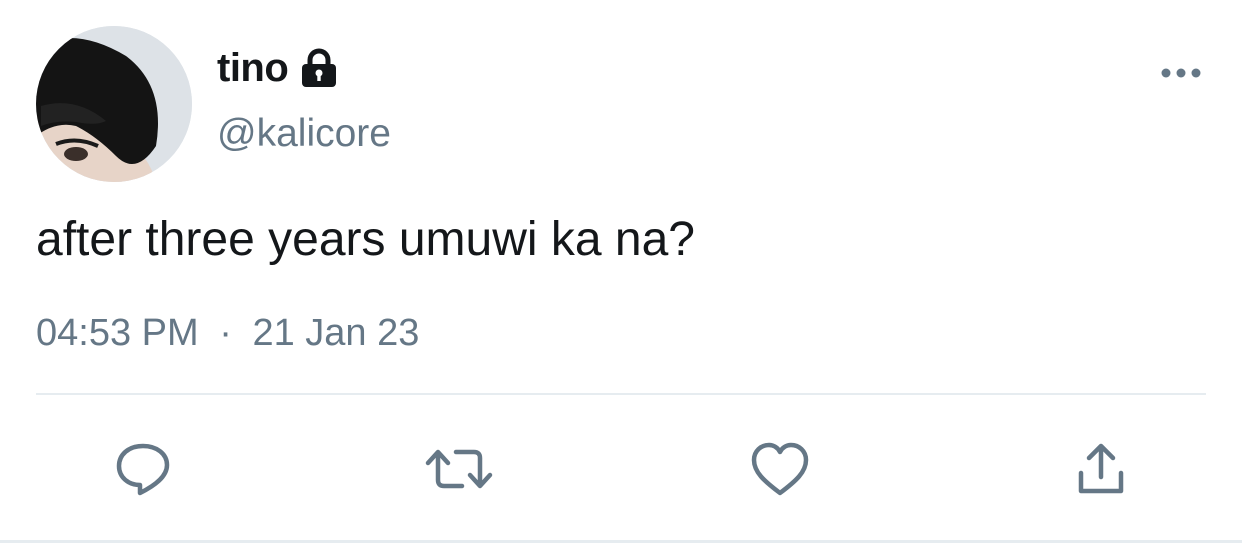  Describe the element at coordinates (621, 394) in the screenshot. I see `divider` at that location.